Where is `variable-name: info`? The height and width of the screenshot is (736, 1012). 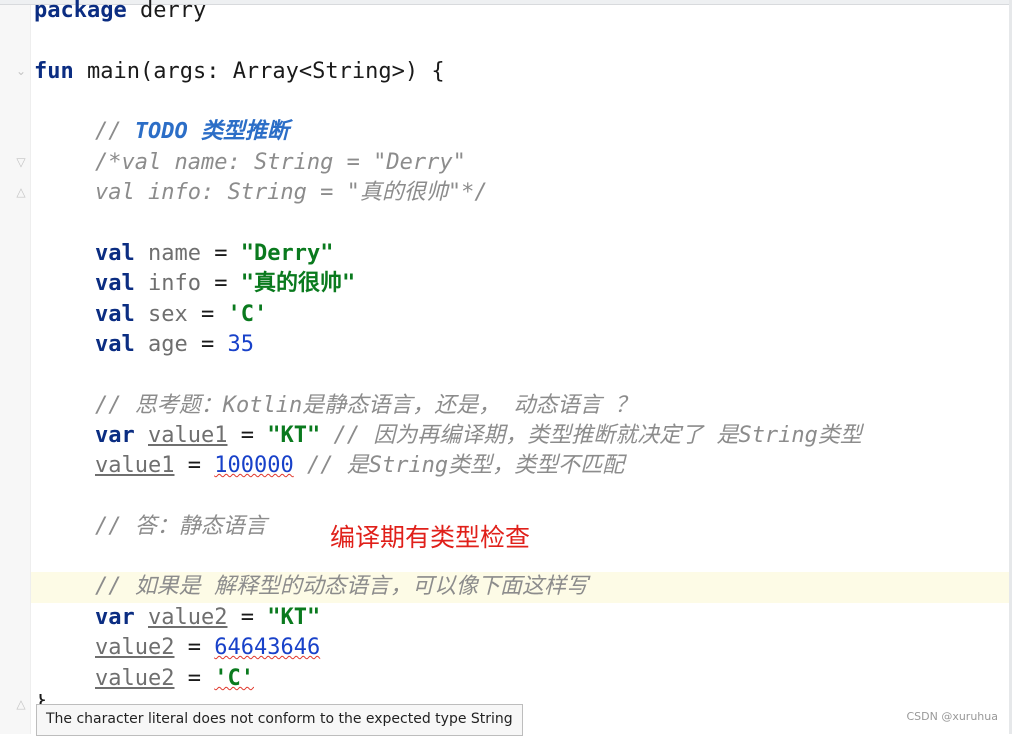 variable-name: info is located at coordinates (167, 283).